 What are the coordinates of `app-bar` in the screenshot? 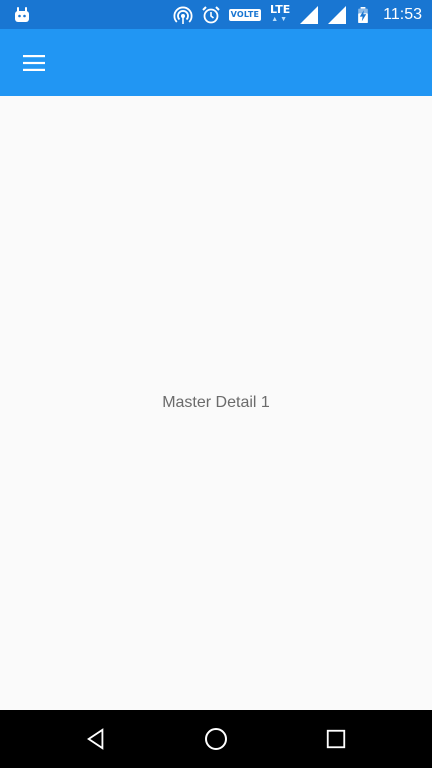 It's located at (216, 62).